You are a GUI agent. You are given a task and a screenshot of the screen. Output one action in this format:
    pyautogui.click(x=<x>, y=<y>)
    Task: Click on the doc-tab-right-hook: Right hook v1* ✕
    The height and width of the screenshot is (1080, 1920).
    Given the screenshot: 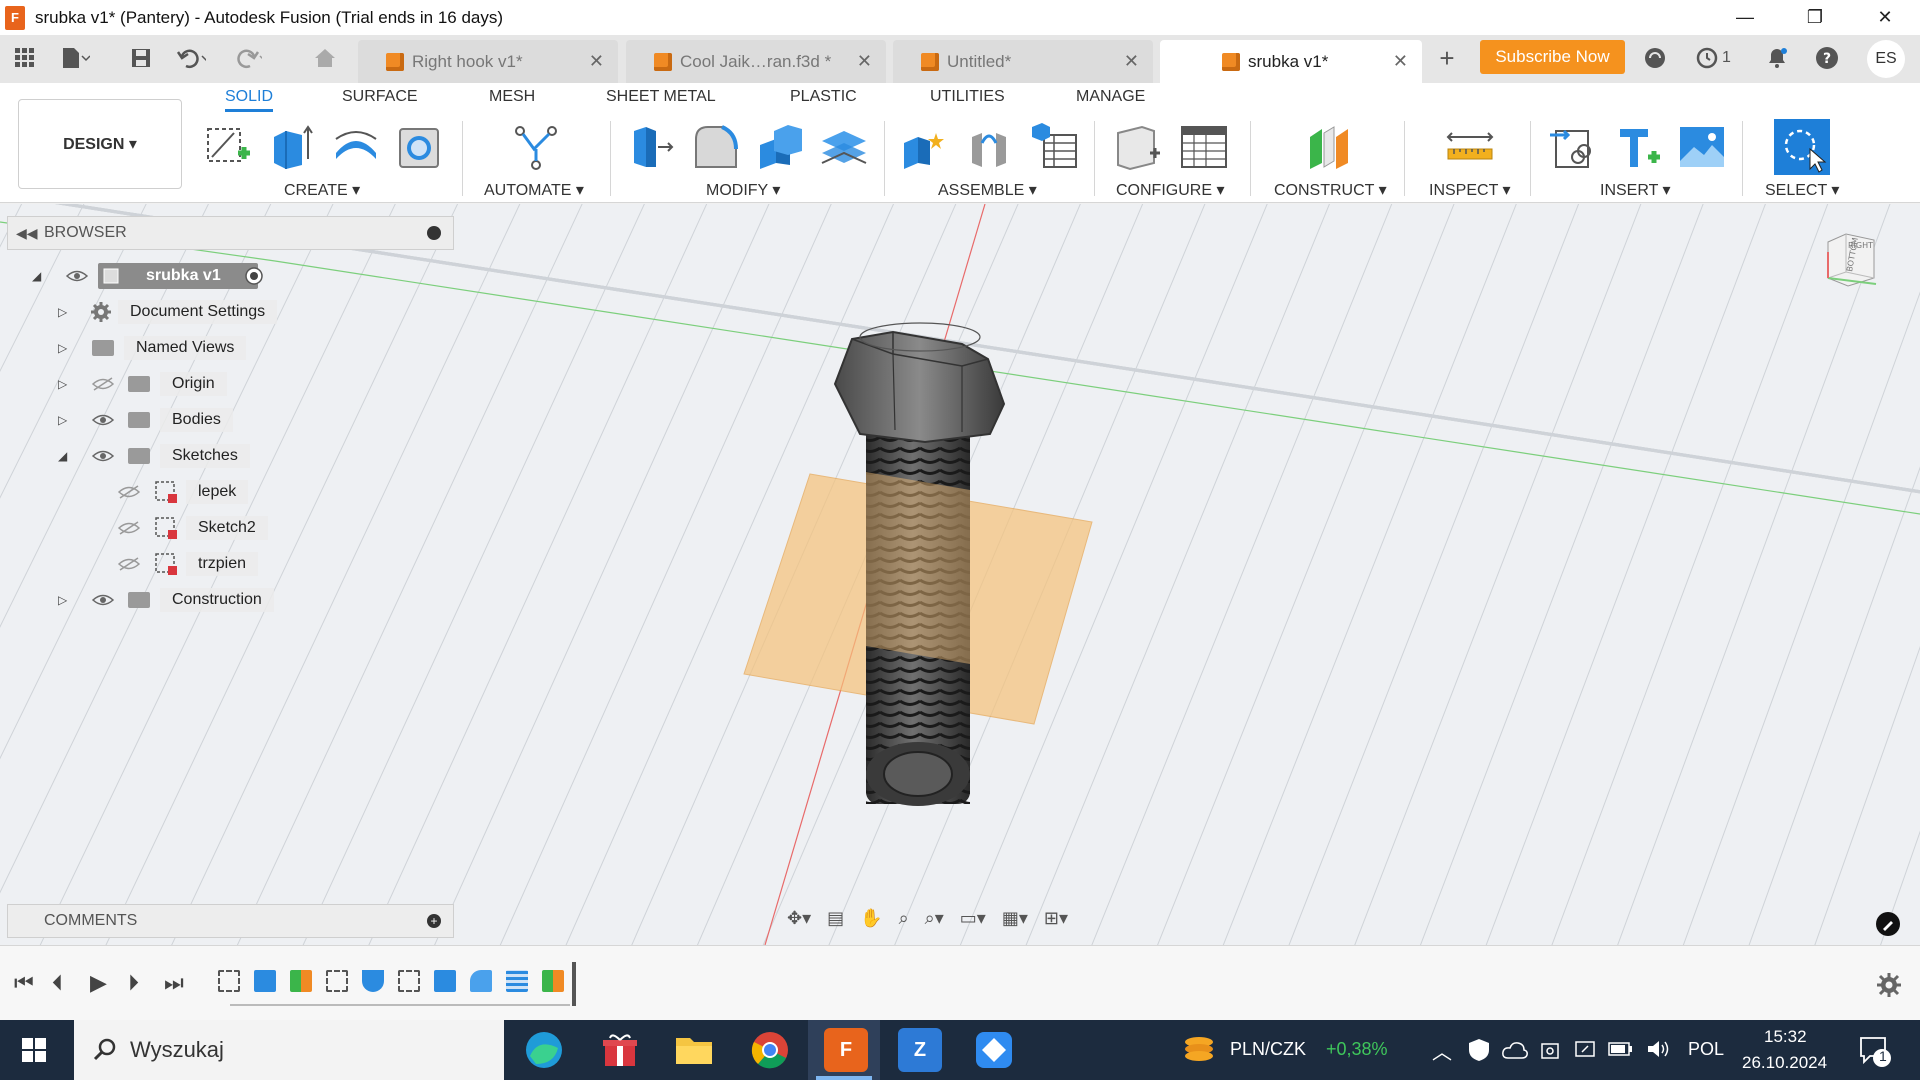 What is the action you would take?
    pyautogui.click(x=488, y=61)
    